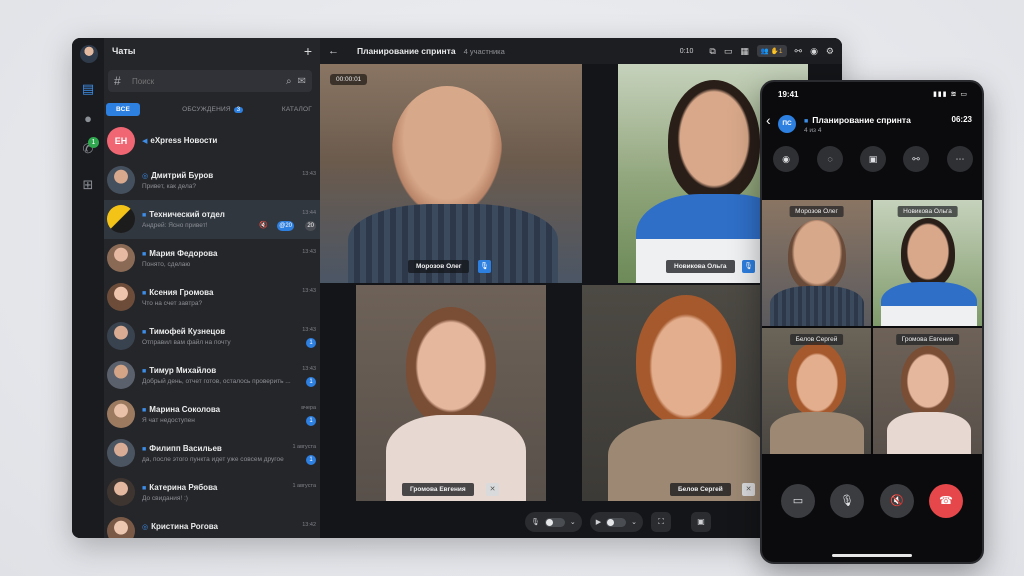  Describe the element at coordinates (184, 140) in the screenshot. I see `chat-name-text: eXpress Новости` at that location.